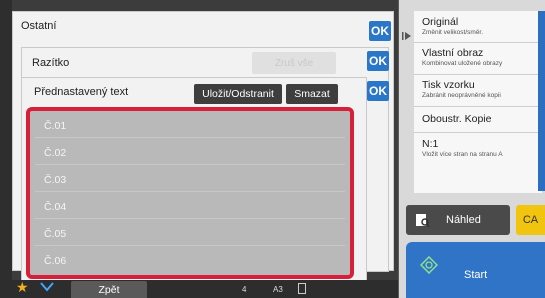 This screenshot has height=298, width=545. I want to click on start-icon, so click(429, 266).